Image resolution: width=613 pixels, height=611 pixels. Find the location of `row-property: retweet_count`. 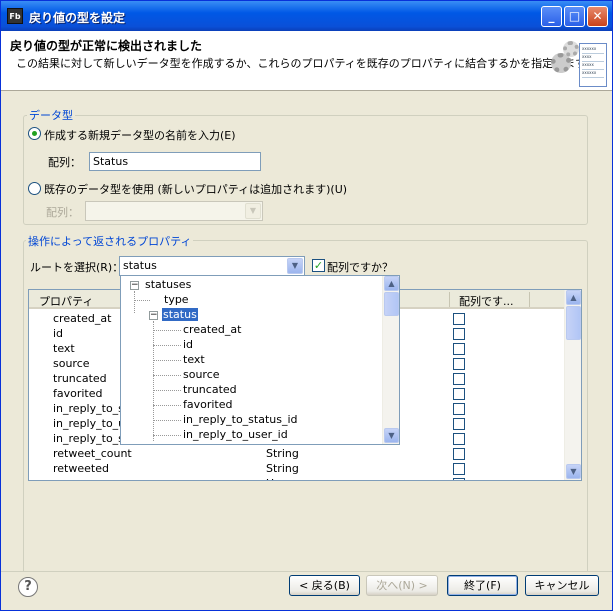

row-property: retweet_count is located at coordinates (92, 453).